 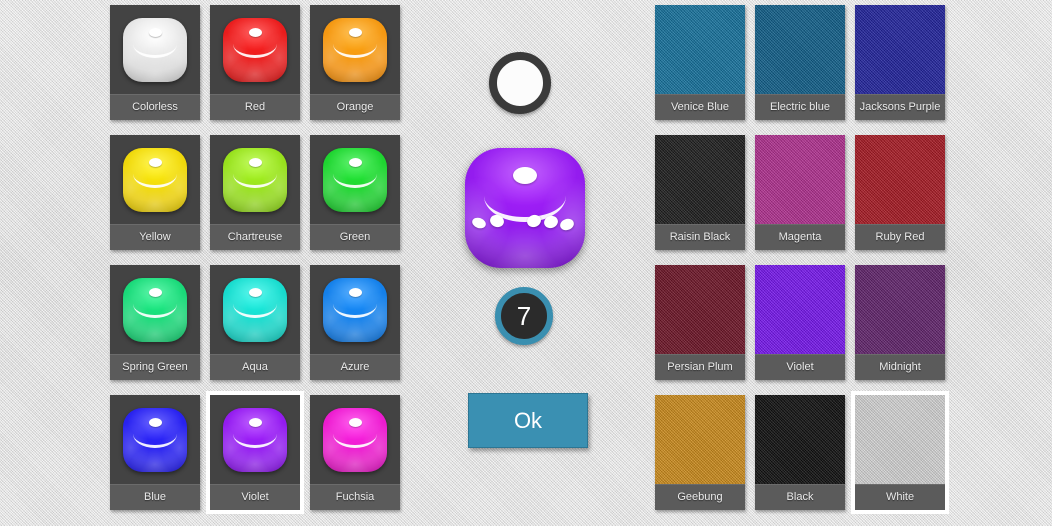 I want to click on fabric-color-label: White, so click(x=900, y=497).